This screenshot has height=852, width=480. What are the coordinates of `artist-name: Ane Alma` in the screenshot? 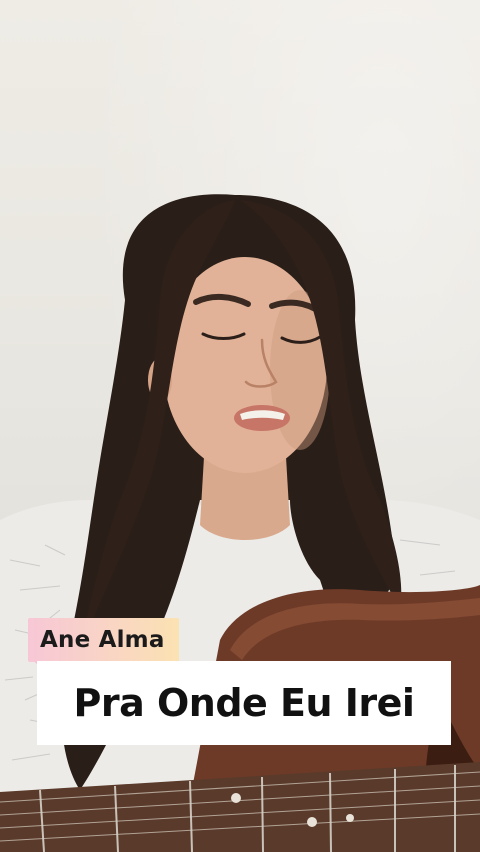 It's located at (102, 640).